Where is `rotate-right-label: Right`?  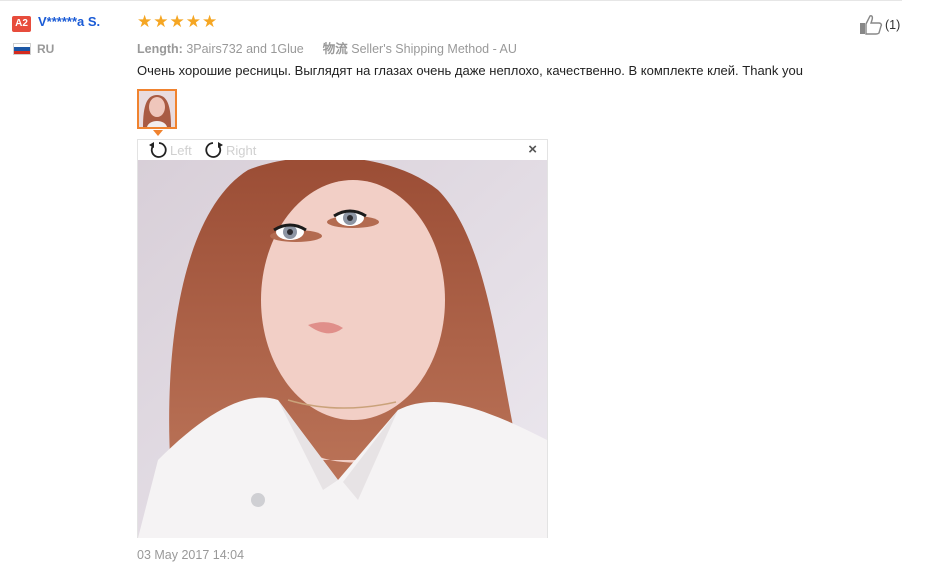
rotate-right-label: Right is located at coordinates (241, 150).